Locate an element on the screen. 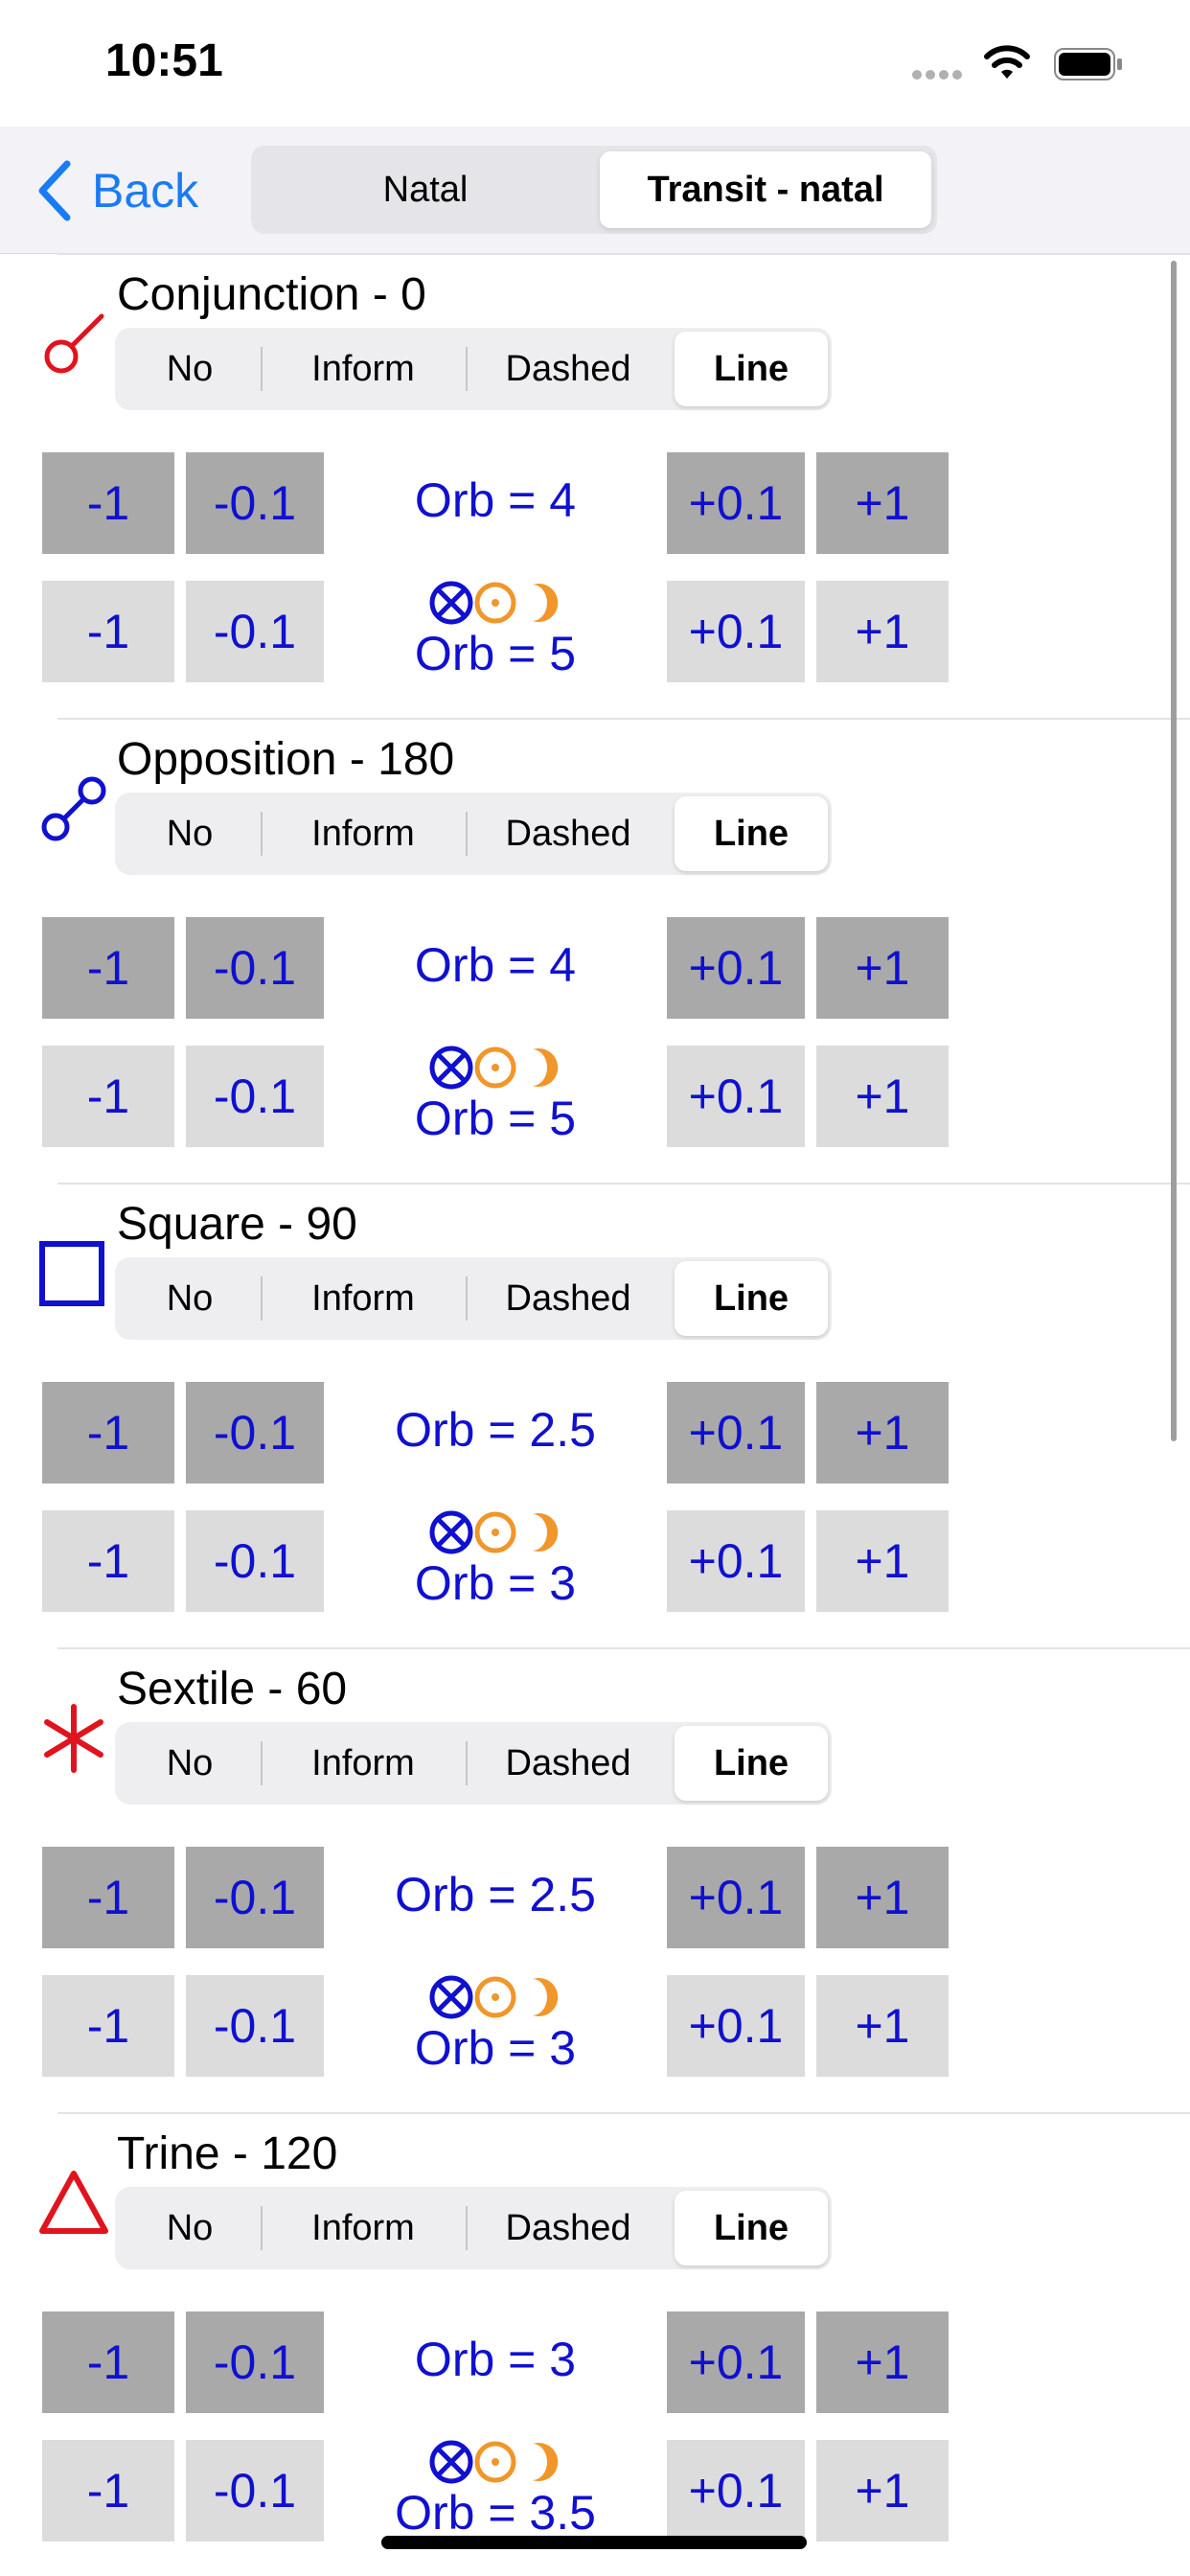 Image resolution: width=1190 pixels, height=2576 pixels. back-button: Back is located at coordinates (116, 190).